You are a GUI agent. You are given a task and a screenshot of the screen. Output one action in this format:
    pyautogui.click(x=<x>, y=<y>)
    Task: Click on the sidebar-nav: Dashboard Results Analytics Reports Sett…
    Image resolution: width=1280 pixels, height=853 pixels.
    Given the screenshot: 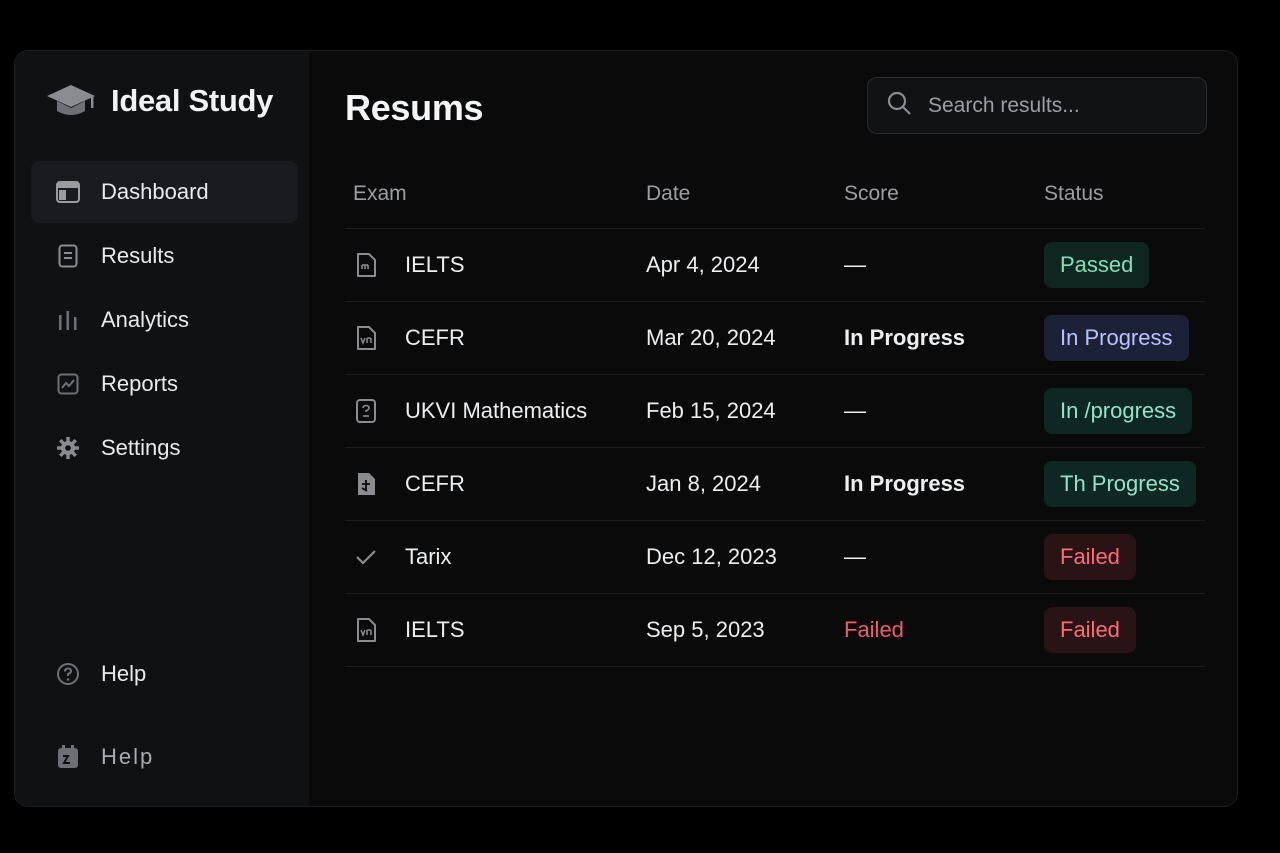 What is the action you would take?
    pyautogui.click(x=164, y=321)
    